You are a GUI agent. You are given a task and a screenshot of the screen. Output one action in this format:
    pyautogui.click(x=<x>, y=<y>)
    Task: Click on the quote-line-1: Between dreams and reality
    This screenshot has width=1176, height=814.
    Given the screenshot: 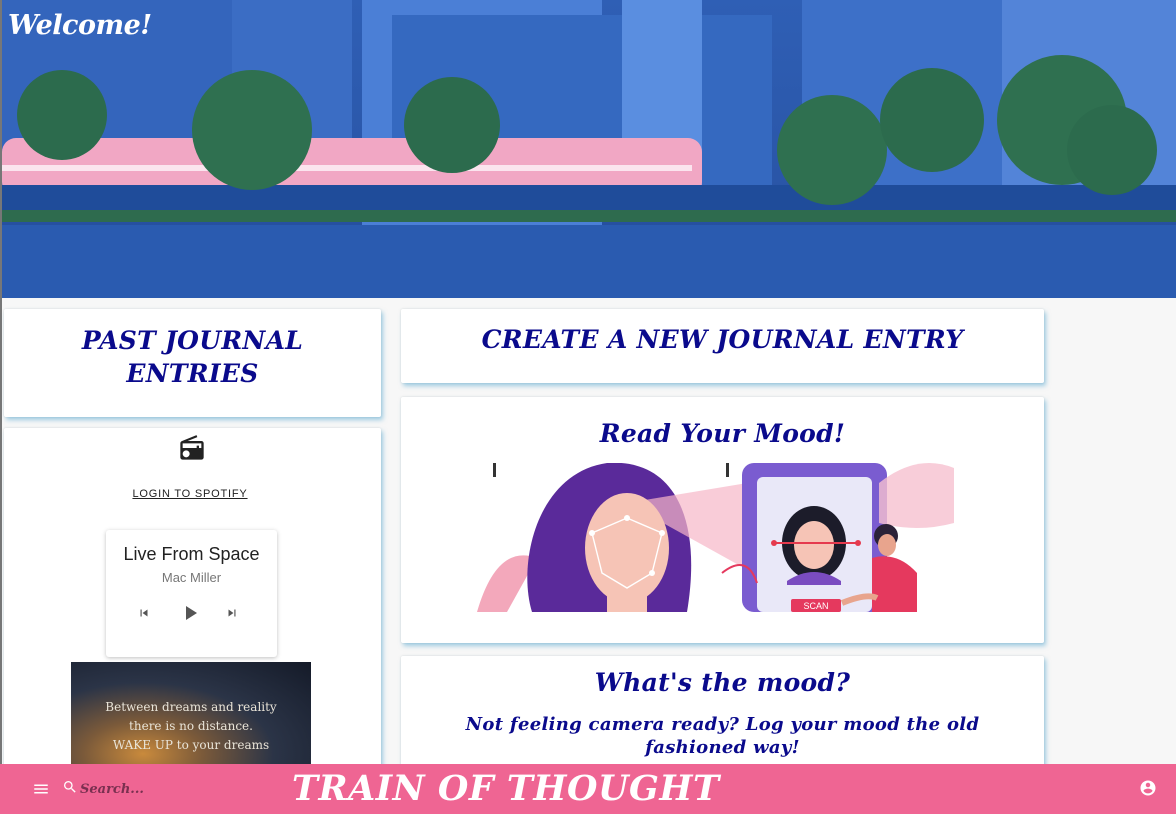 What is the action you would take?
    pyautogui.click(x=191, y=707)
    